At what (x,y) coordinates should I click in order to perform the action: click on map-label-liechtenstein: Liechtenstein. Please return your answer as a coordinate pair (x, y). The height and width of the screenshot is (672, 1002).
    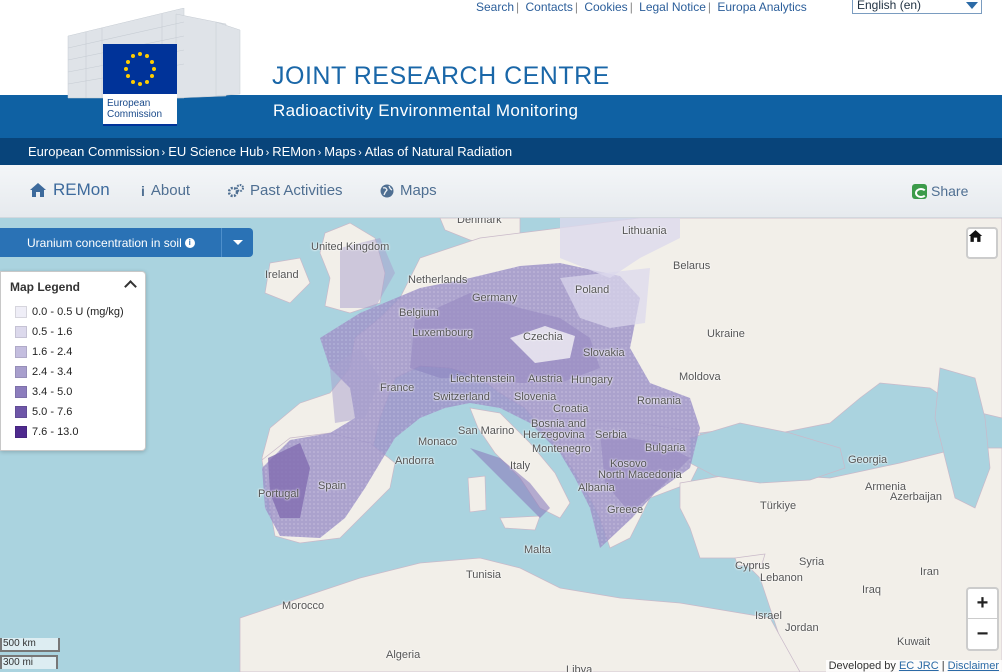
    Looking at the image, I should click on (482, 379).